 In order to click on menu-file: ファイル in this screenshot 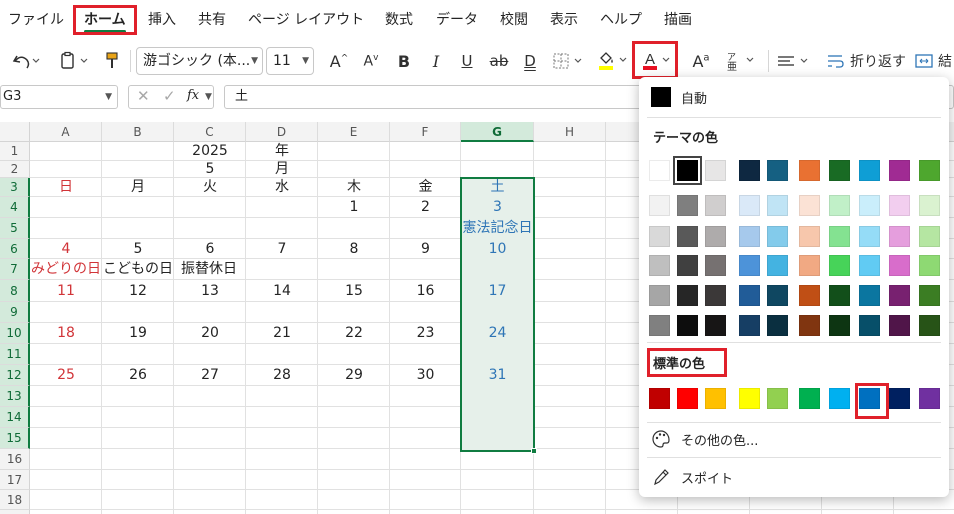, I will do `click(36, 21)`.